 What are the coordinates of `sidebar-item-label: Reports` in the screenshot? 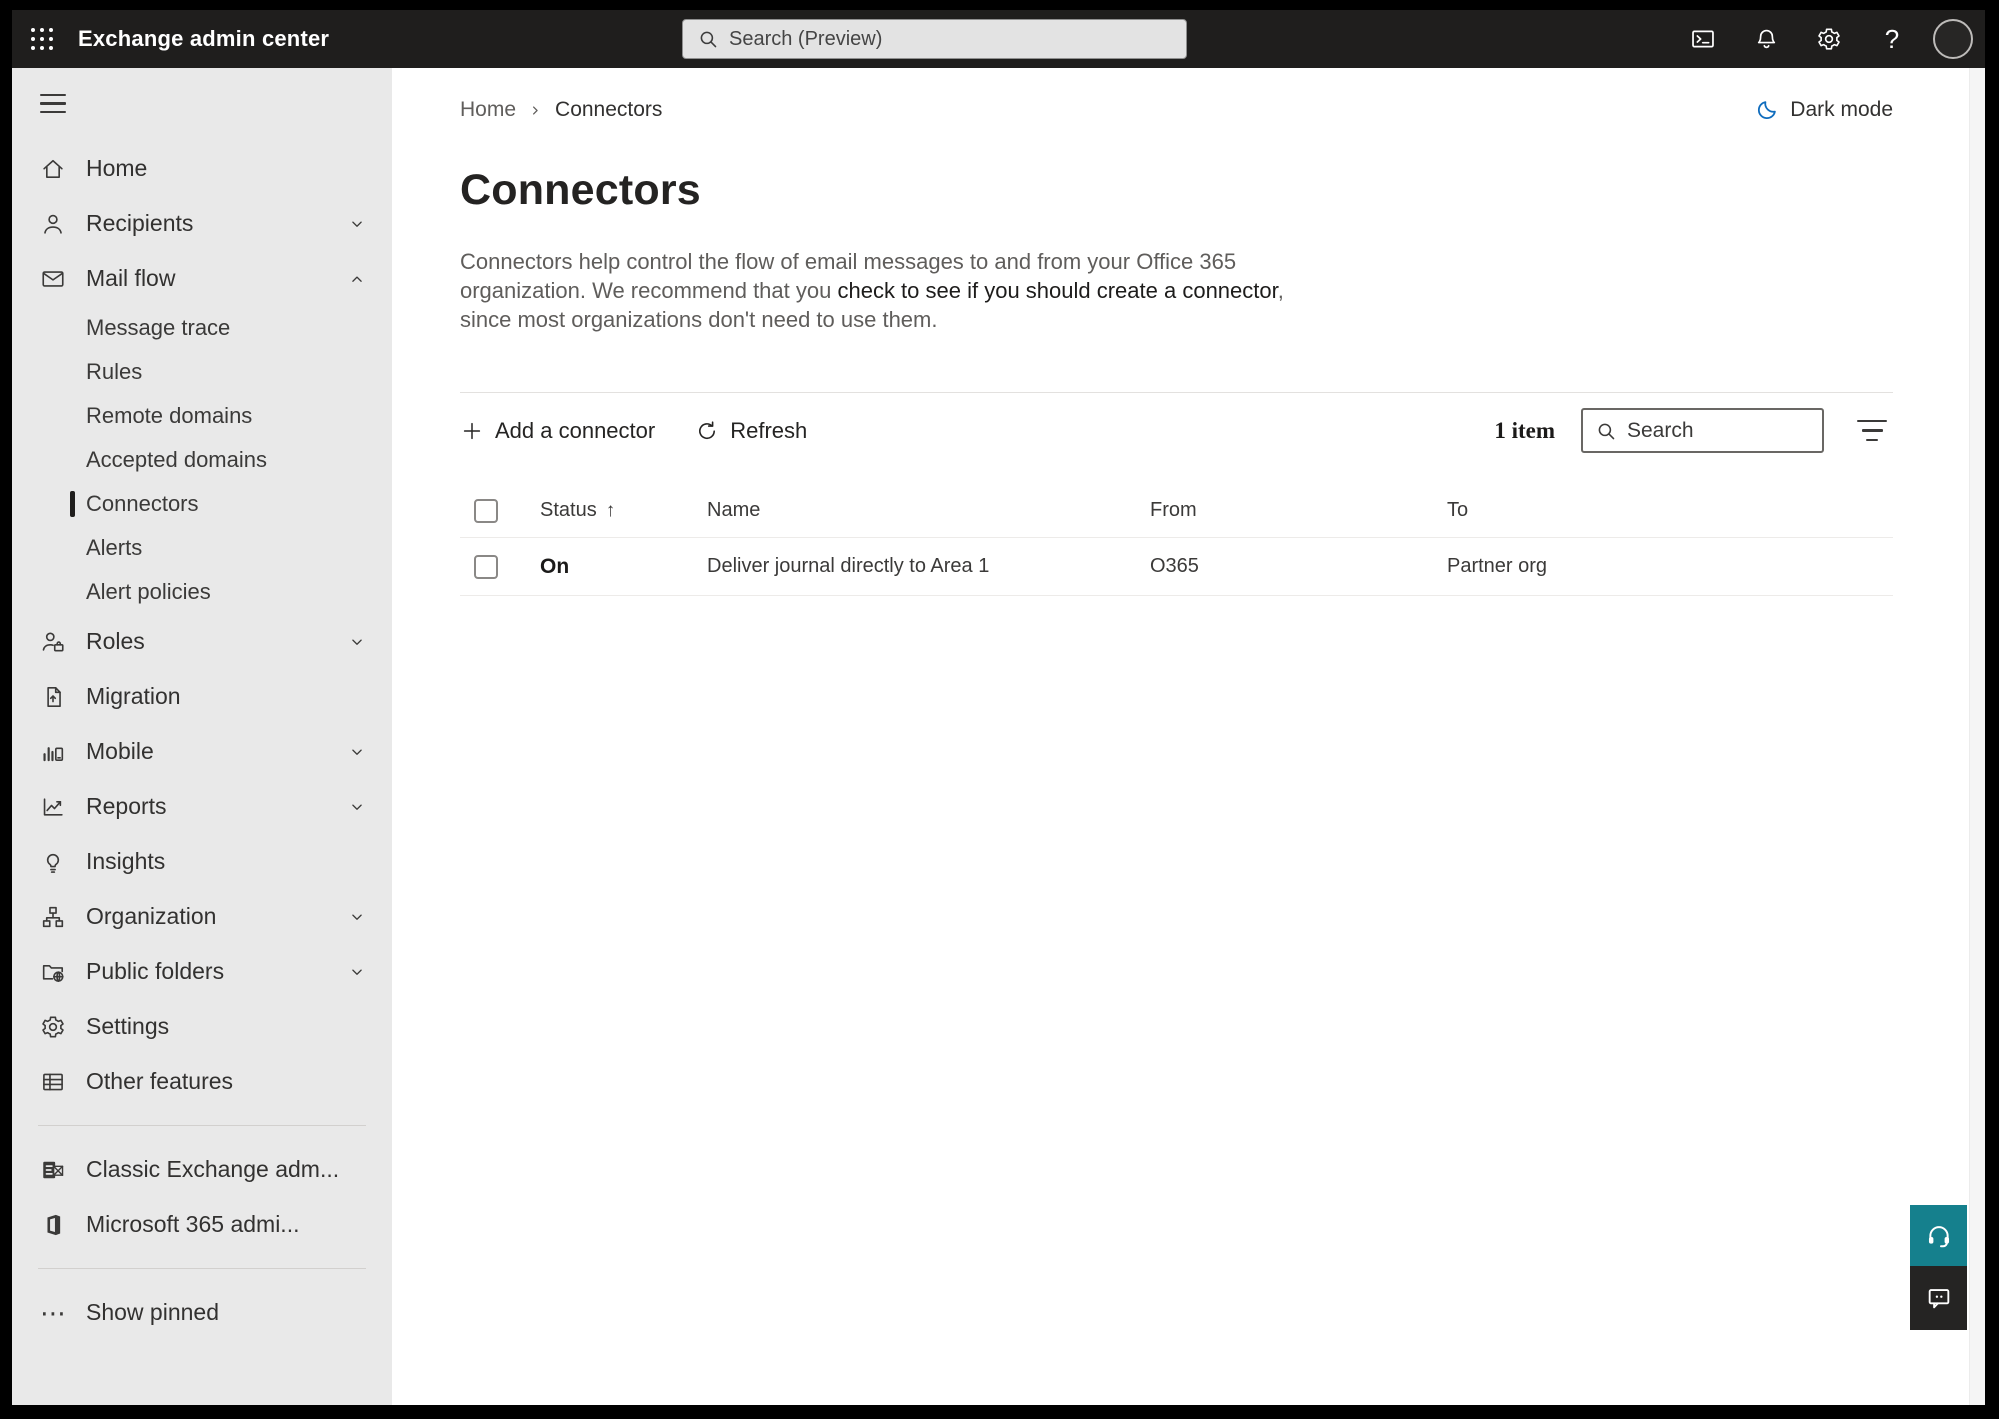 It's located at (126, 806).